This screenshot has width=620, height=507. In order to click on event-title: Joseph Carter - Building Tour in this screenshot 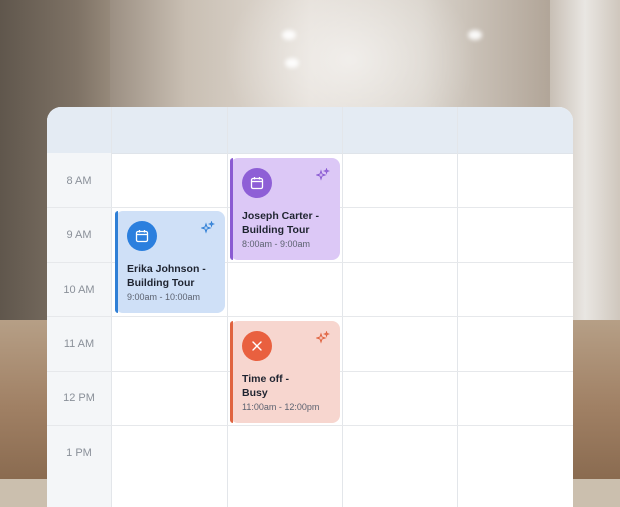, I will do `click(286, 223)`.